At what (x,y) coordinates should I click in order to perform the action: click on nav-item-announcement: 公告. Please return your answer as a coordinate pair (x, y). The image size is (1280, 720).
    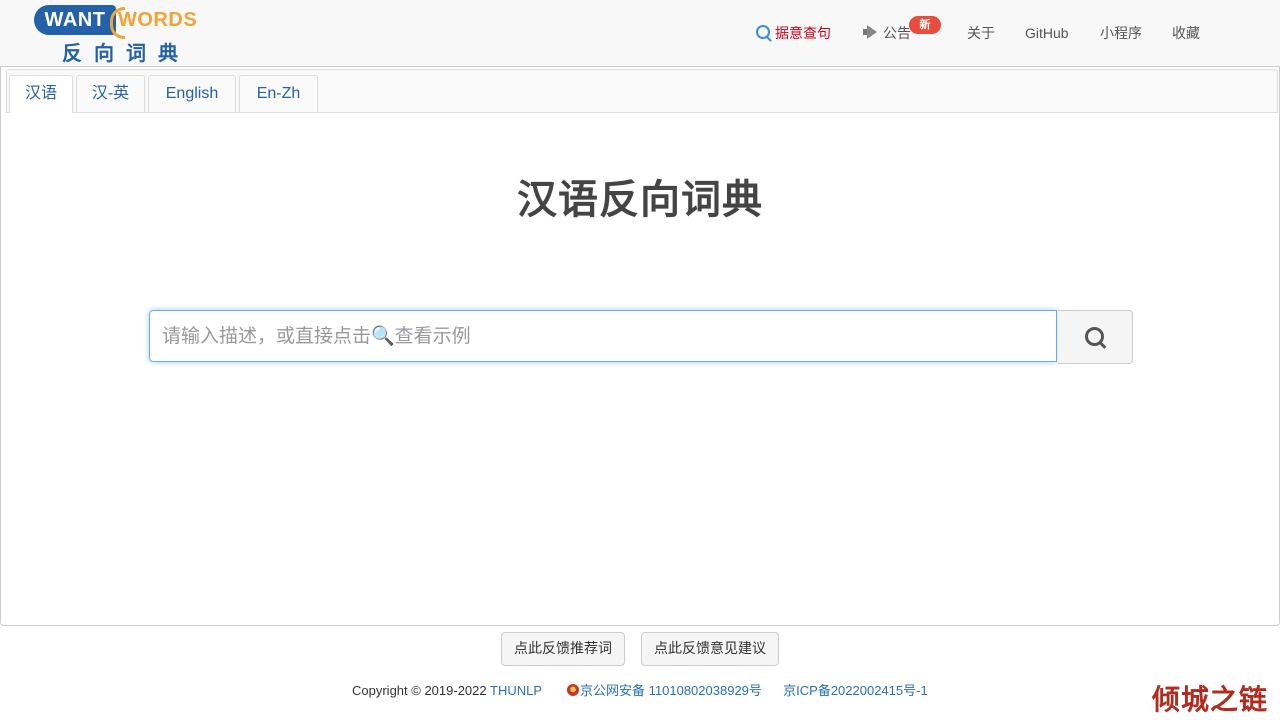
    Looking at the image, I should click on (887, 33).